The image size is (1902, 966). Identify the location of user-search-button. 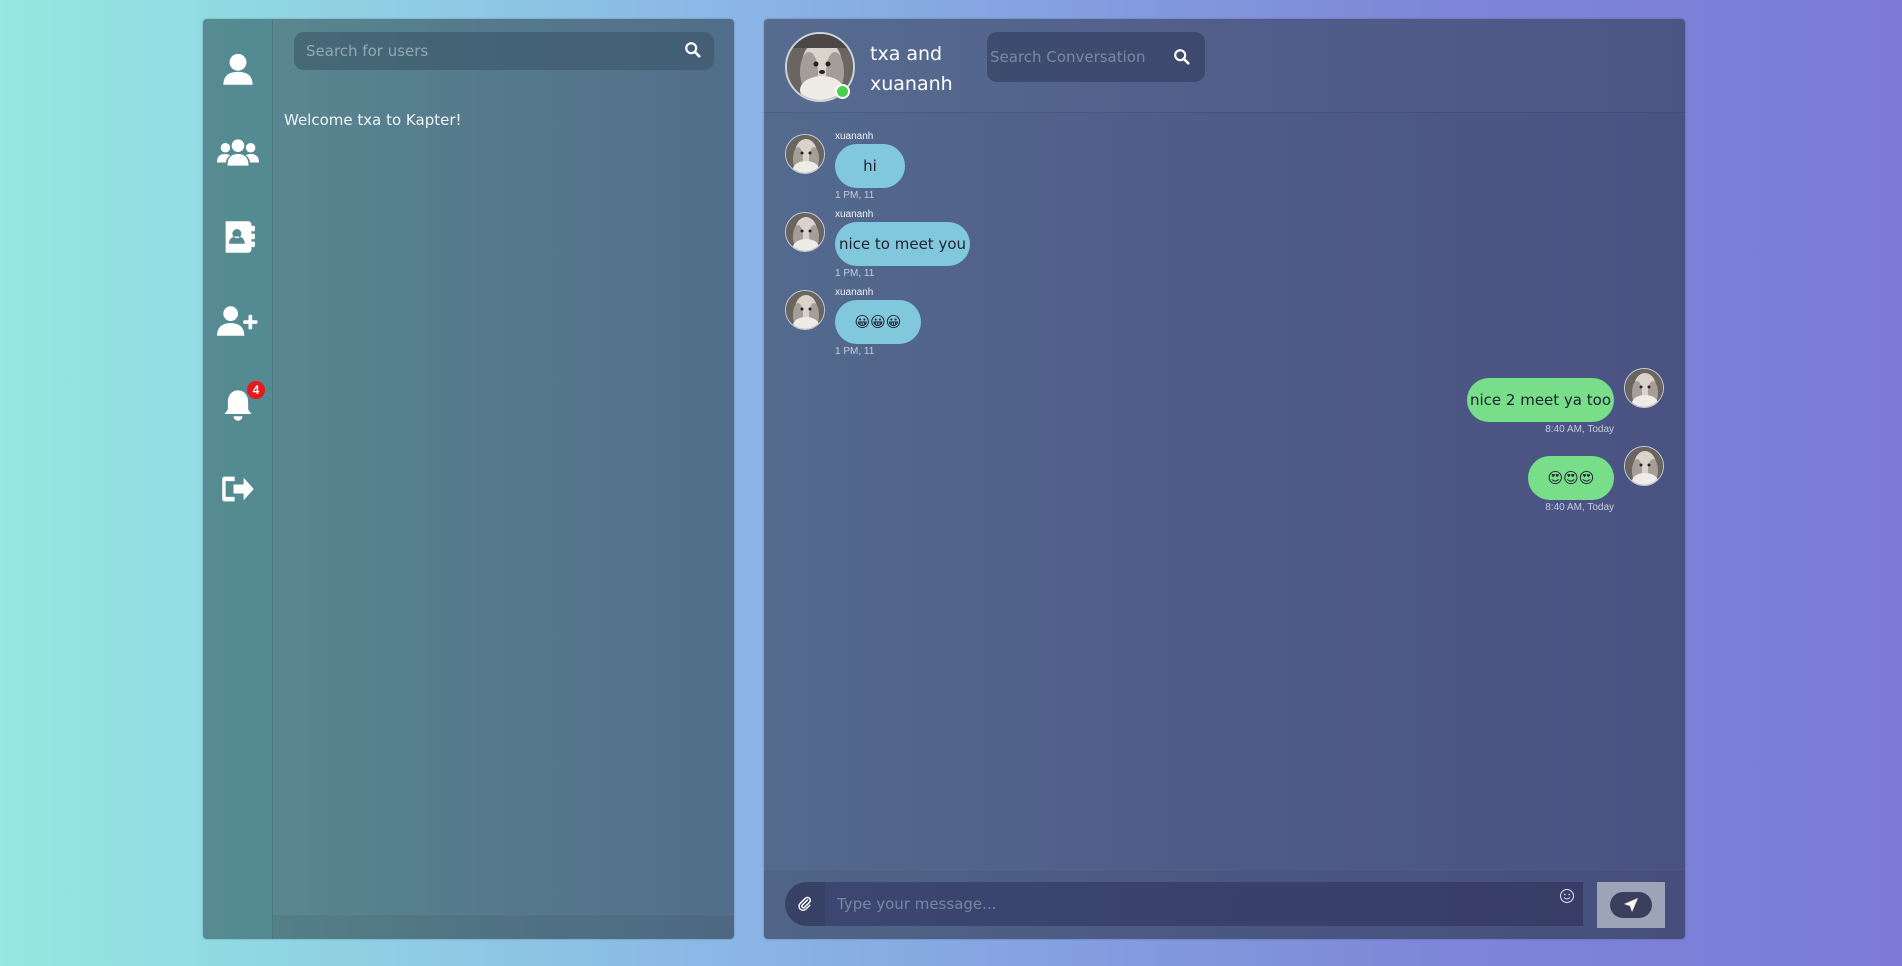
(694, 51).